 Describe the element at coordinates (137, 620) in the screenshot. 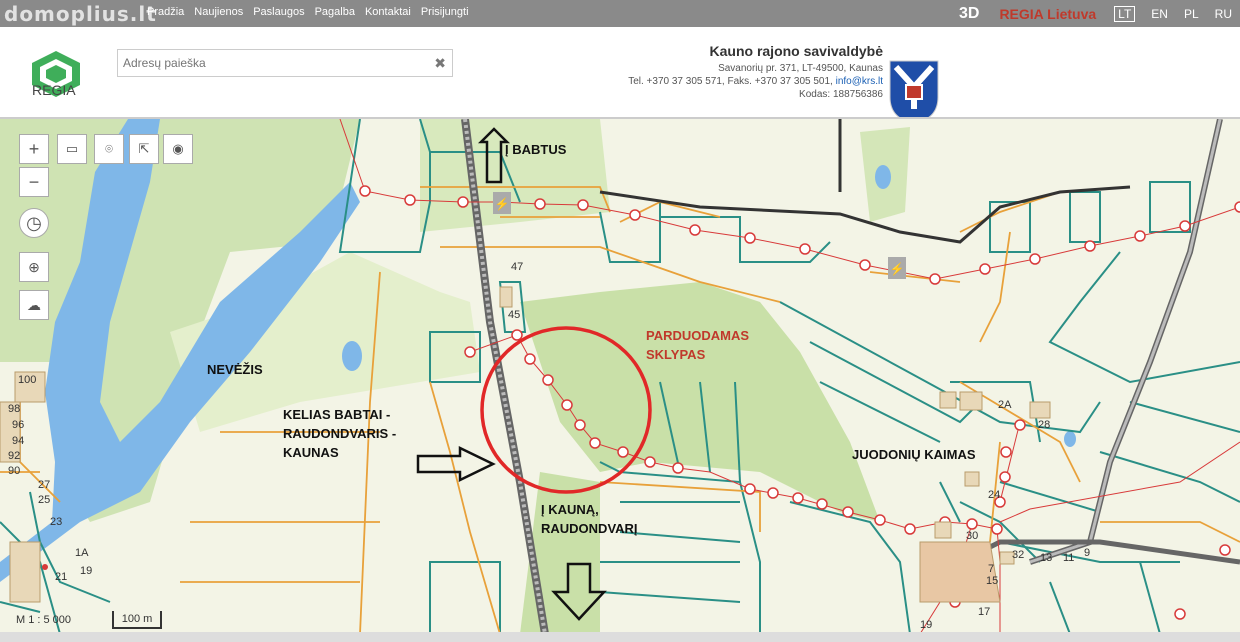

I see `scale-bar: 100 m` at that location.